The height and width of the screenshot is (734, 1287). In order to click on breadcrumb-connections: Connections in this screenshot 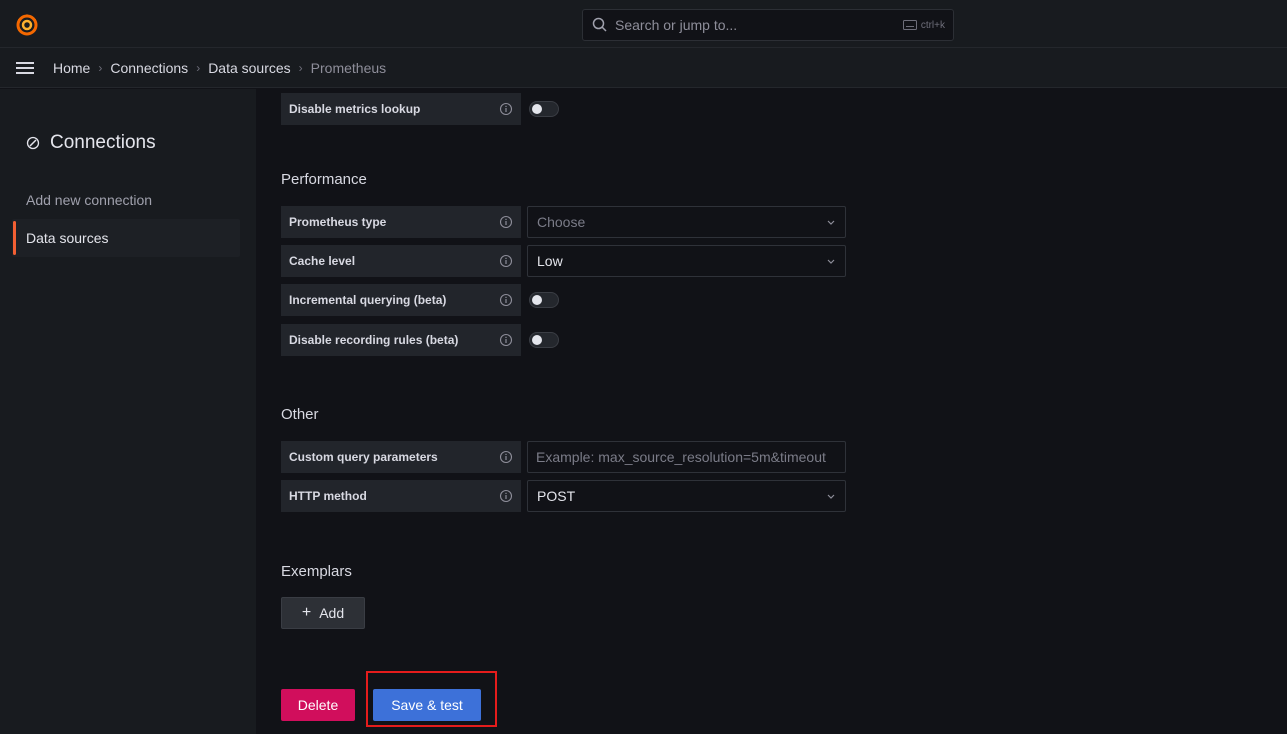, I will do `click(149, 68)`.